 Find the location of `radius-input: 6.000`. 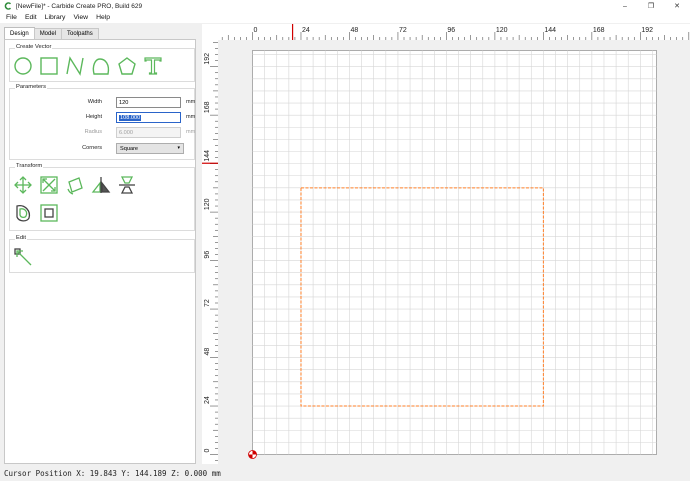

radius-input: 6.000 is located at coordinates (148, 132).